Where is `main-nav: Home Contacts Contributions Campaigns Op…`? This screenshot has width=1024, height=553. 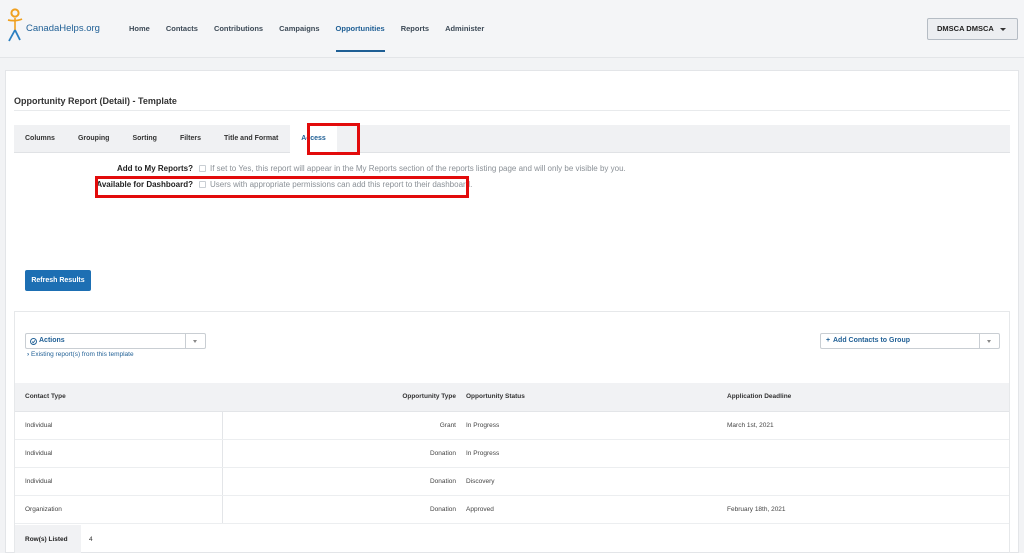 main-nav: Home Contacts Contributions Campaigns Op… is located at coordinates (314, 29).